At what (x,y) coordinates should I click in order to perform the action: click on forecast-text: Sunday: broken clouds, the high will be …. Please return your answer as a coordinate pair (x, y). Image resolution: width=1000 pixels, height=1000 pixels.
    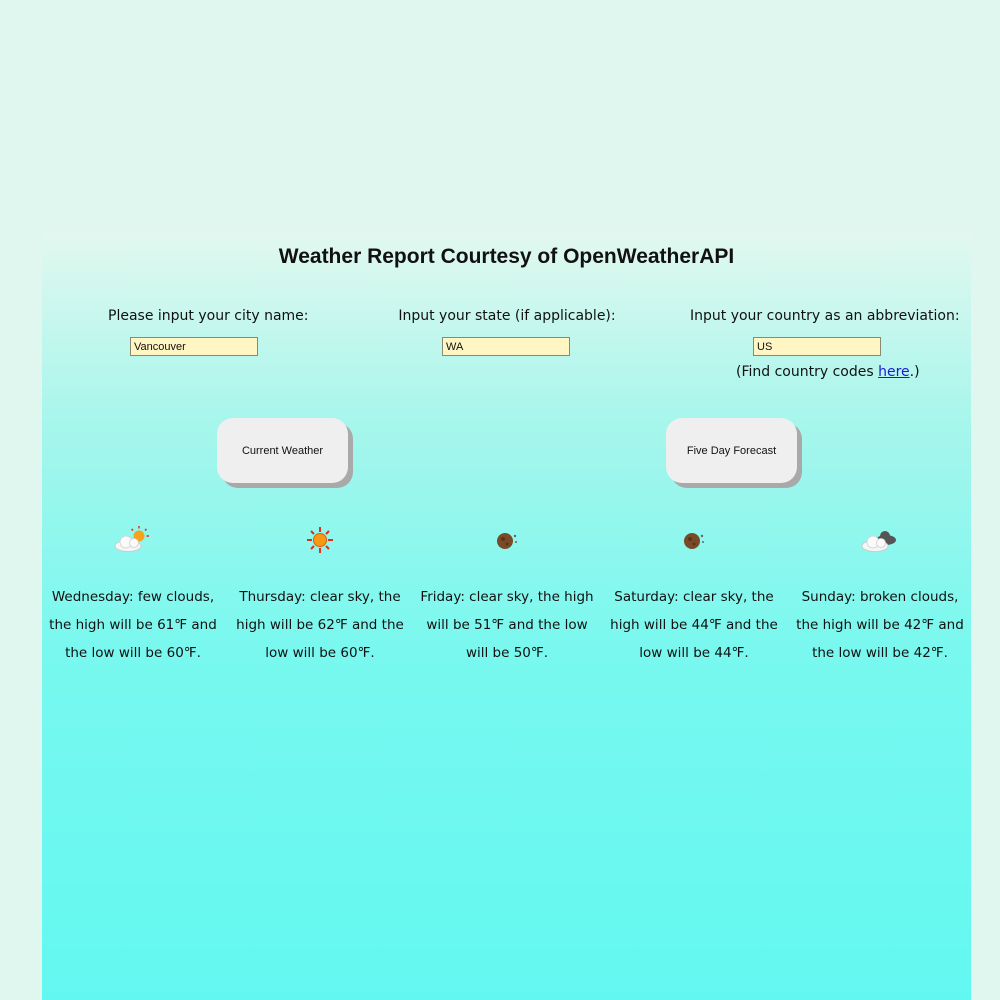
    Looking at the image, I should click on (880, 625).